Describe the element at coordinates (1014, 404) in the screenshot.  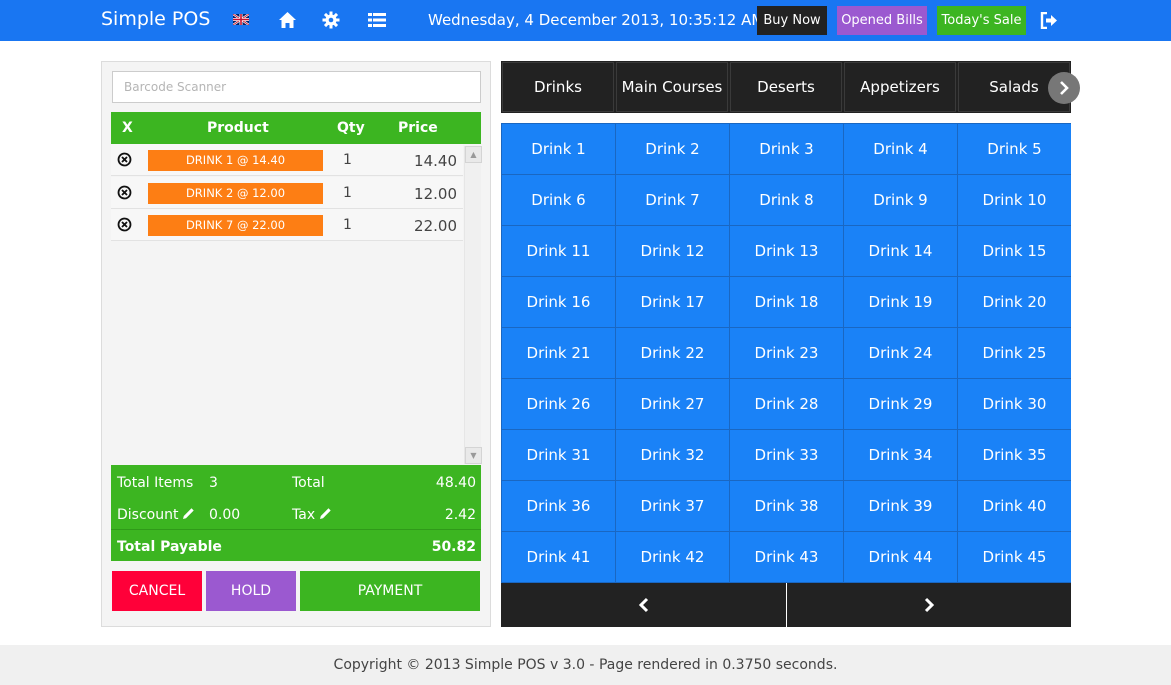
I see `product-tile: Drink 30` at that location.